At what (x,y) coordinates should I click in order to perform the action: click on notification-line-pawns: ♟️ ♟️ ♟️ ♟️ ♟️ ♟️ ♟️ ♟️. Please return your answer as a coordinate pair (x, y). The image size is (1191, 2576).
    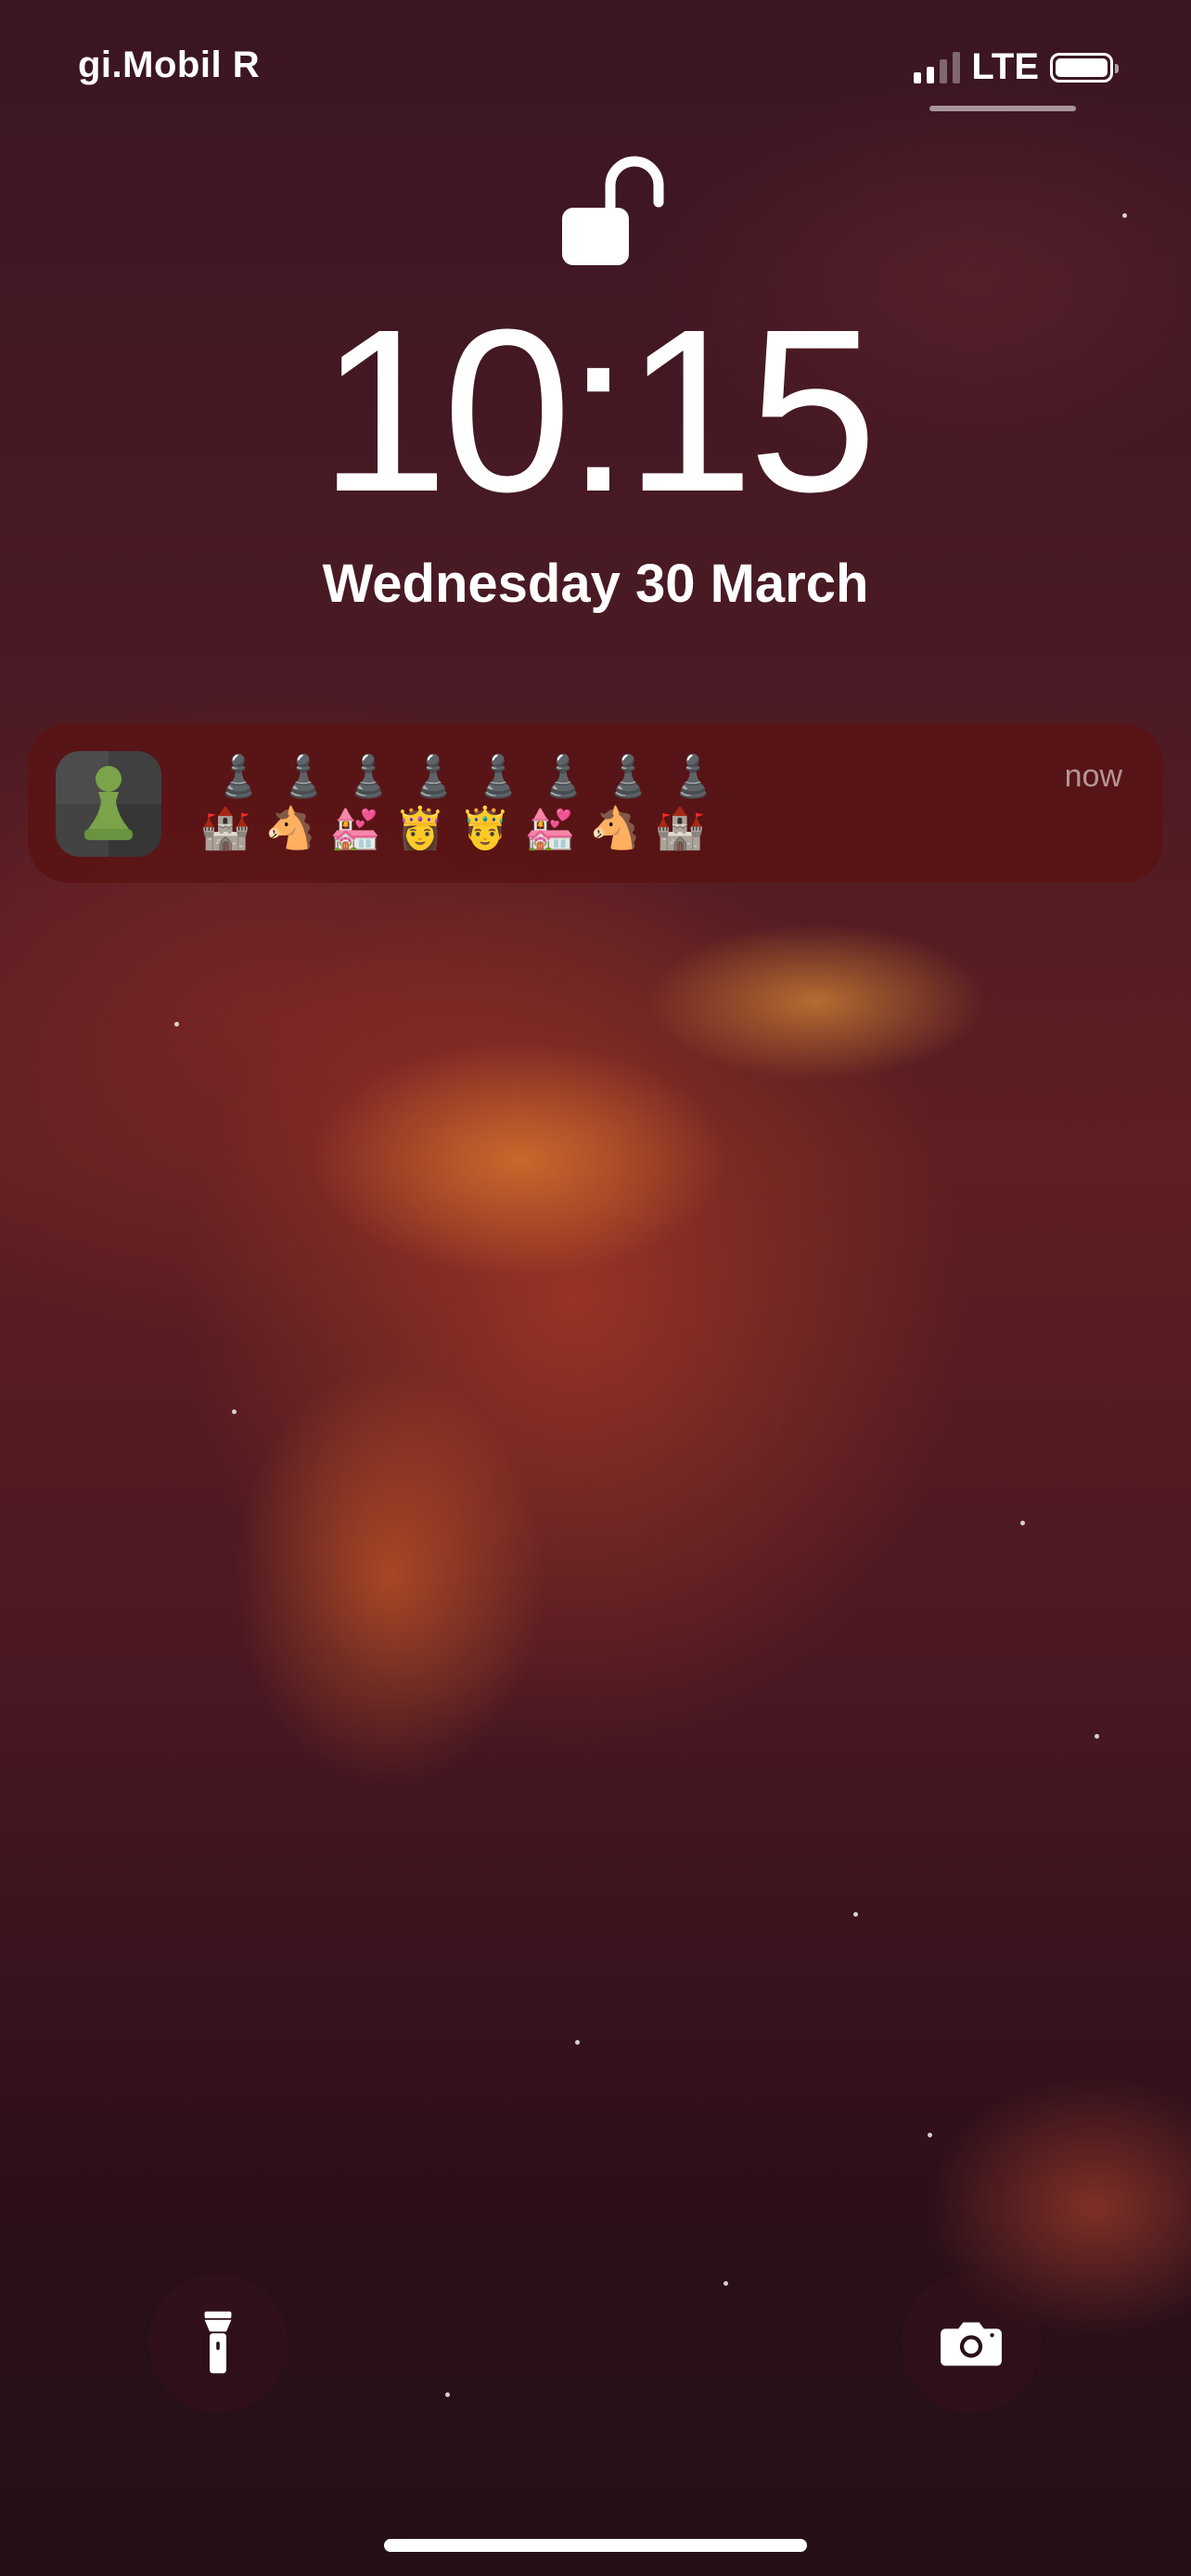
    Looking at the image, I should click on (499, 777).